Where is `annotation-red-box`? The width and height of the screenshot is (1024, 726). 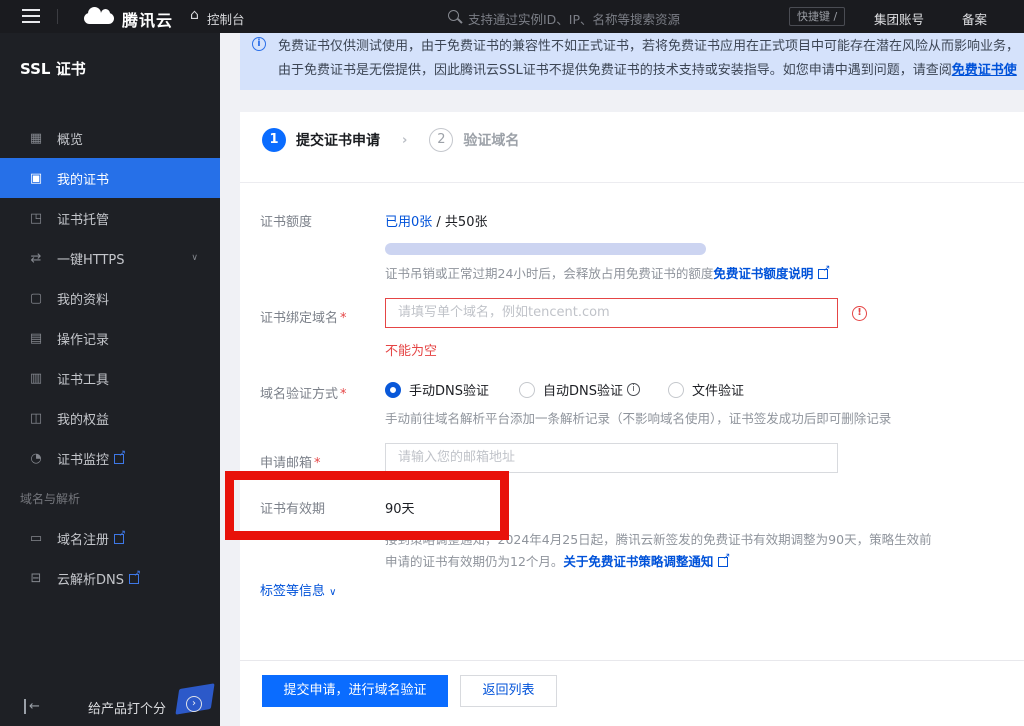
annotation-red-box is located at coordinates (367, 505).